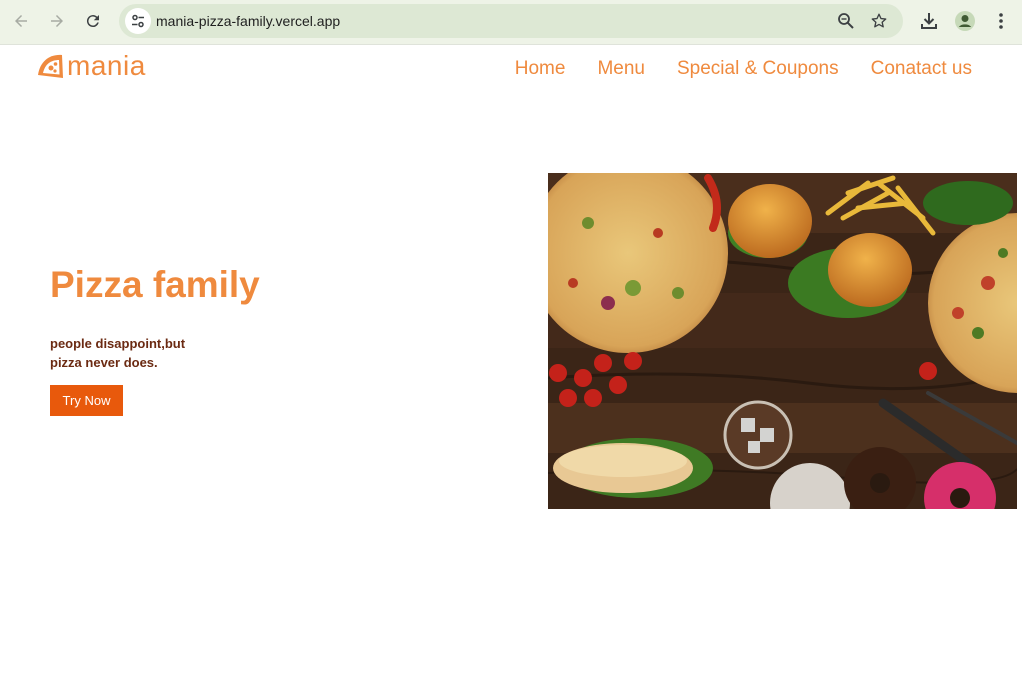 The image size is (1022, 678). I want to click on nav-menu: Menu, so click(621, 69).